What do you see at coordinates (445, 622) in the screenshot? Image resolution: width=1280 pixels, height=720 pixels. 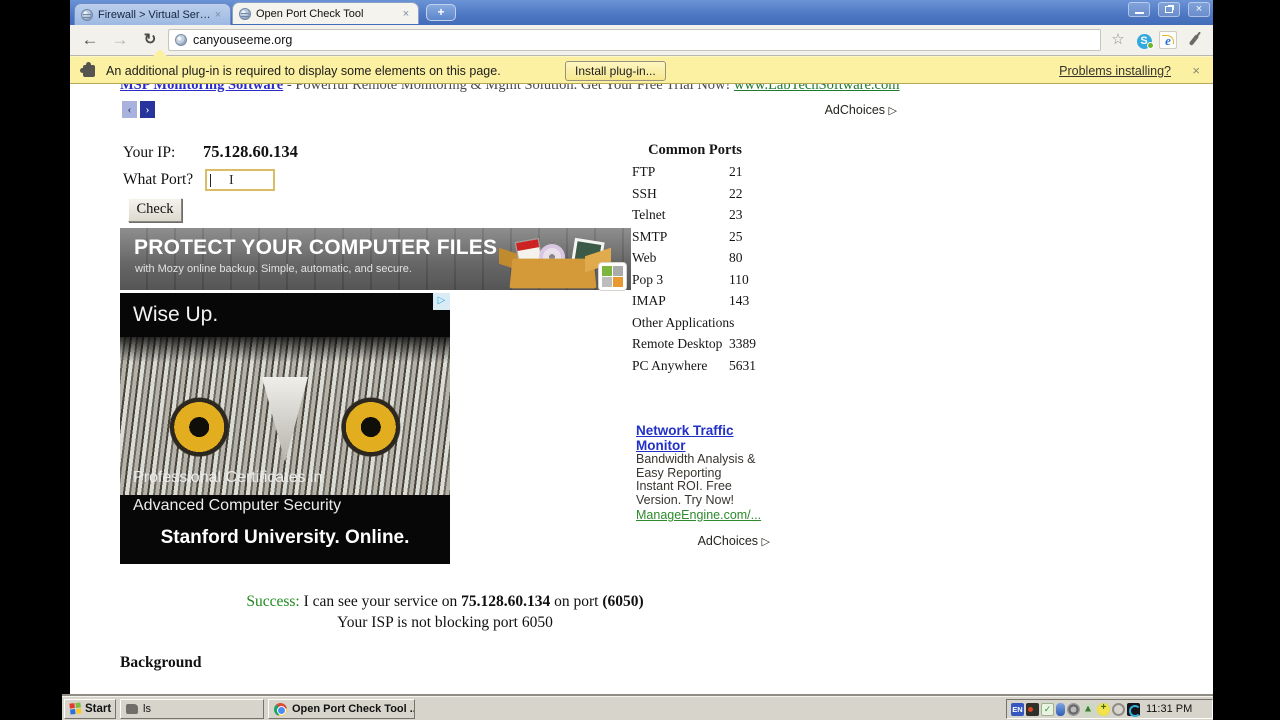 I see `result-line2: Your ISP is not blocking port 6050` at bounding box center [445, 622].